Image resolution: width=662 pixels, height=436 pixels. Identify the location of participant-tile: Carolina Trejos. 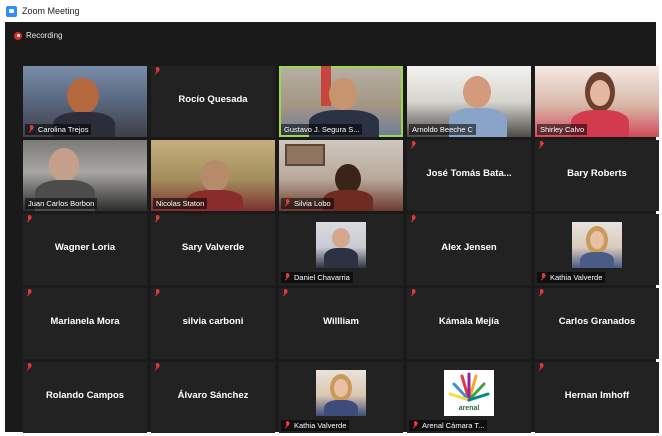
(85, 101).